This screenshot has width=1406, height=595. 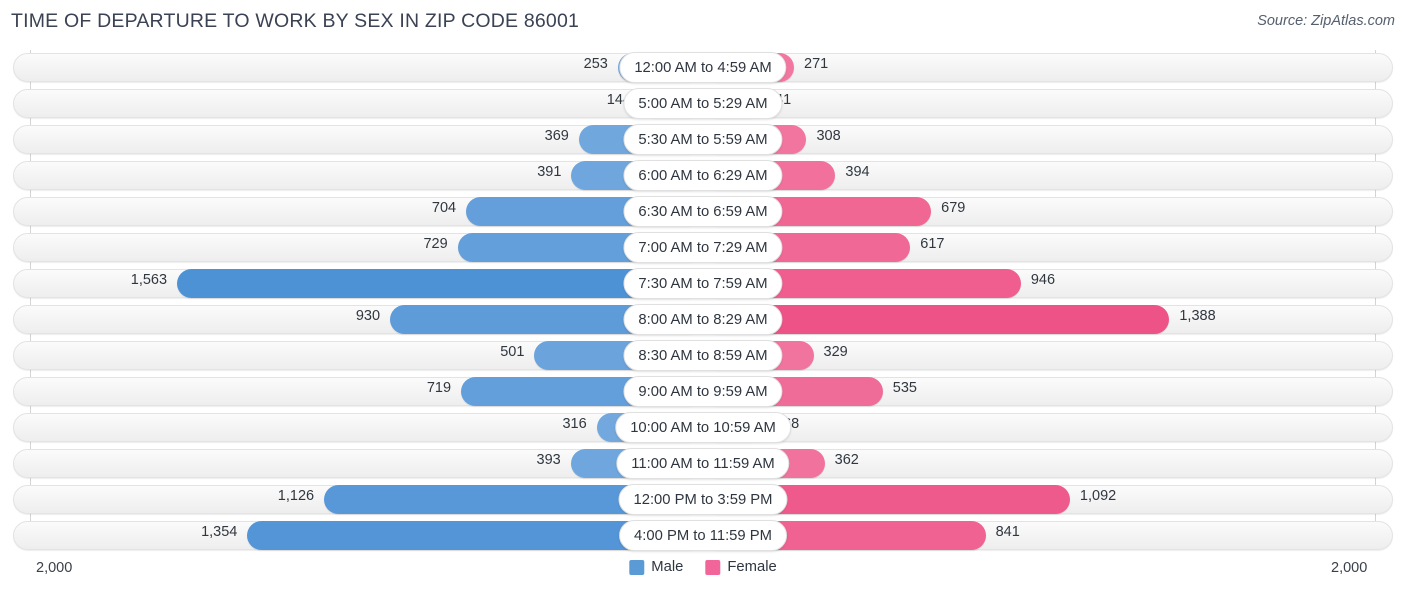 I want to click on bar-row: 729 617 7:00 AM to 7:29 AM, so click(x=703, y=248).